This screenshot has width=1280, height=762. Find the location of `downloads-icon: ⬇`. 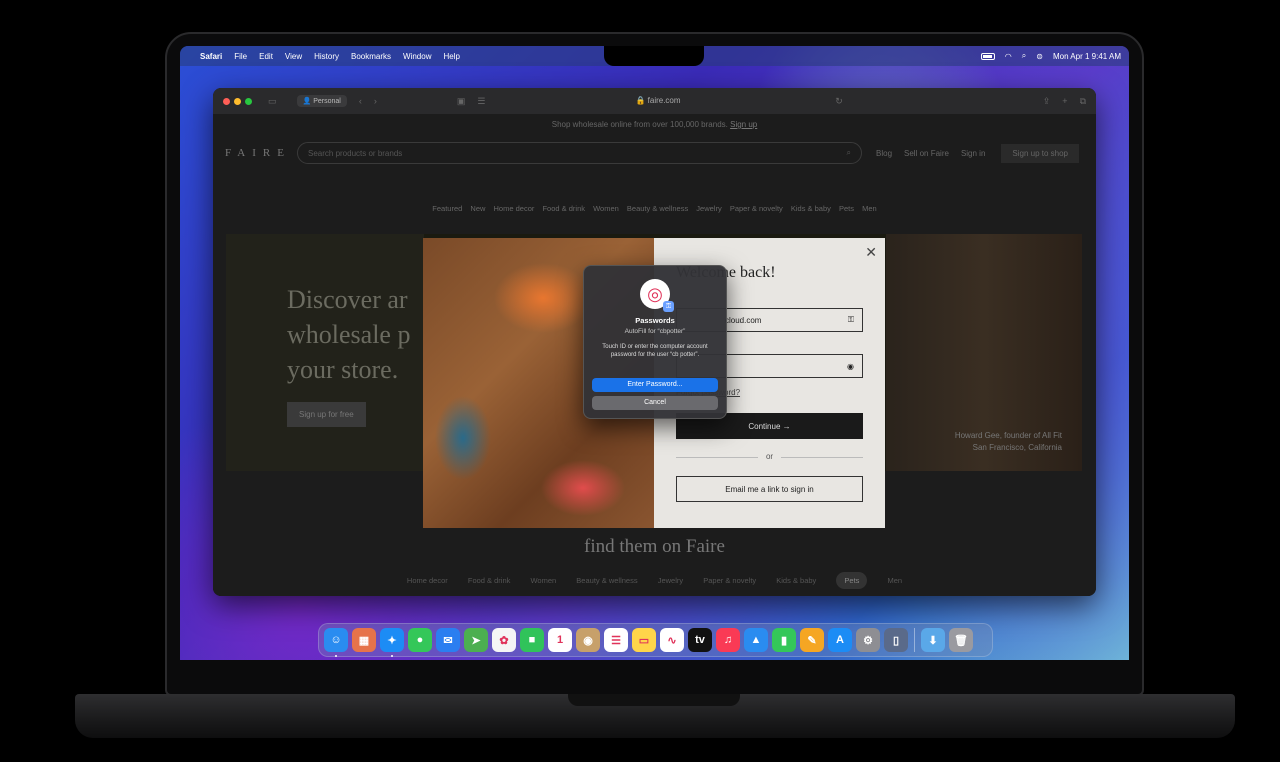

downloads-icon: ⬇ is located at coordinates (933, 640).